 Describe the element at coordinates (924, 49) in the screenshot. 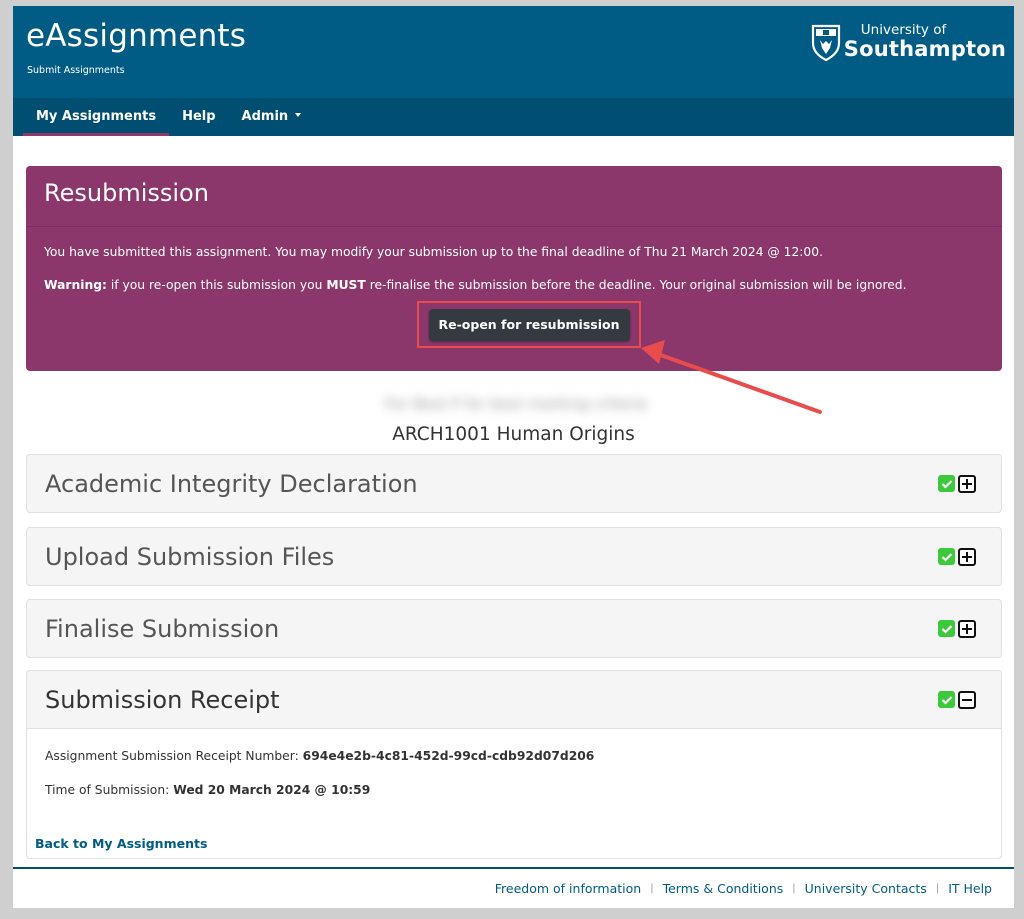

I see `logo-line2: Southampton` at that location.